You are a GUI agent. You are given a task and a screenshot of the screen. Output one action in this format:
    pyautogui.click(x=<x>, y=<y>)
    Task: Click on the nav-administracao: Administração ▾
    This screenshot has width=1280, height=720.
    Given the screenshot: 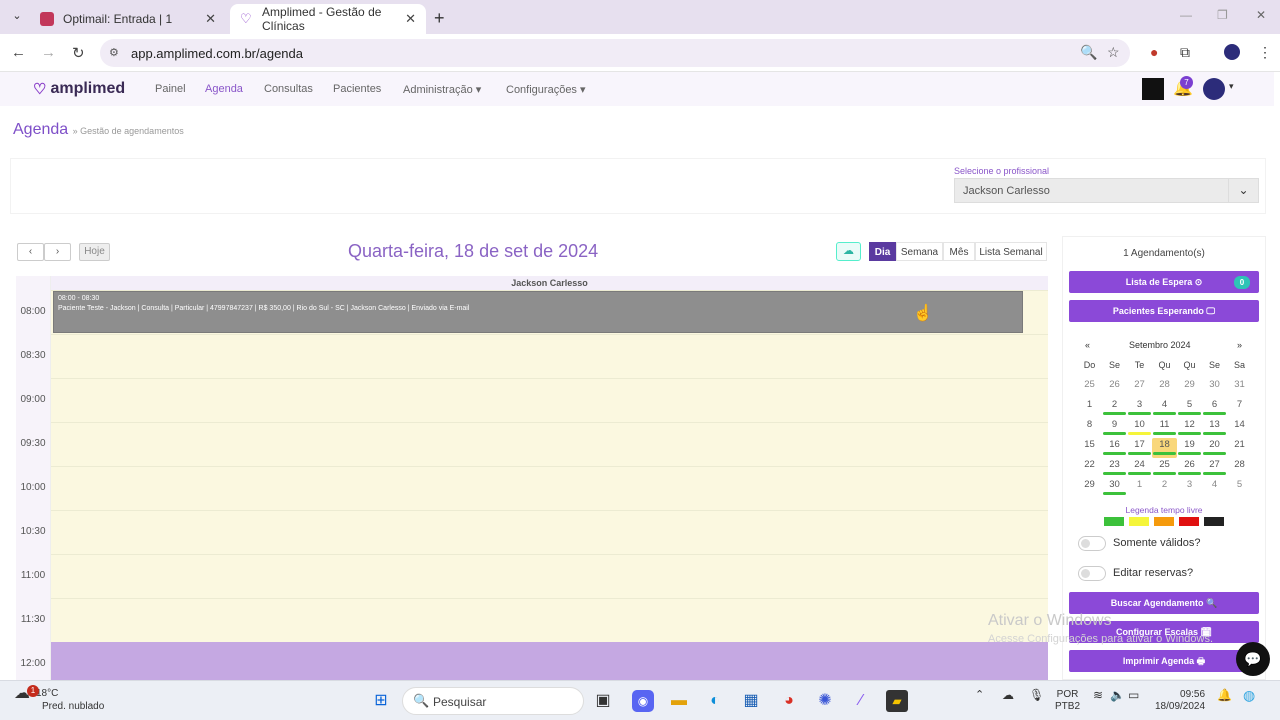 What is the action you would take?
    pyautogui.click(x=442, y=89)
    